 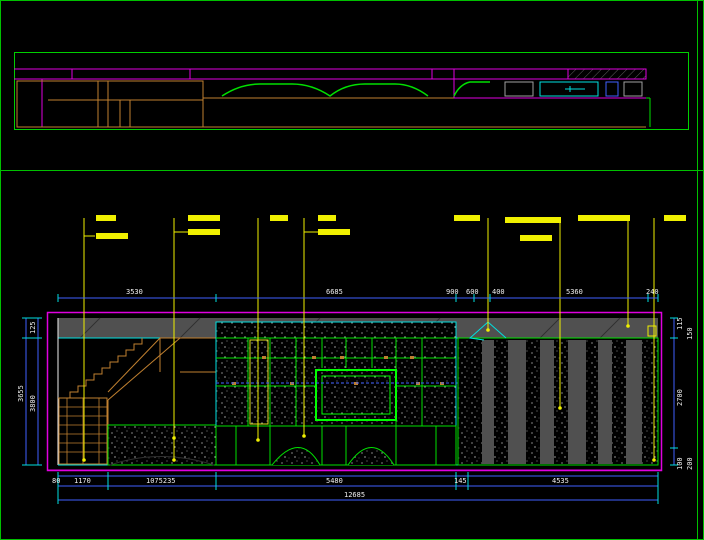 What do you see at coordinates (680, 397) in the screenshot?
I see `dim-right-3: 2700` at bounding box center [680, 397].